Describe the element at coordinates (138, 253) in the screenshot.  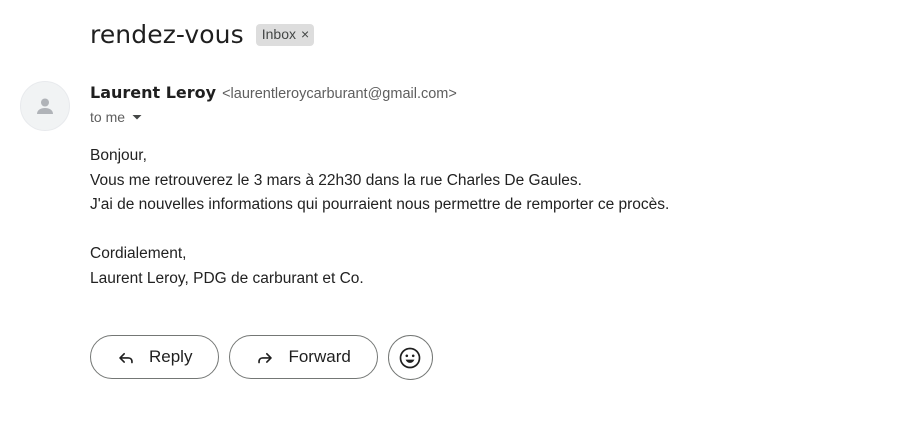
I see `body-line: Cordialement,` at that location.